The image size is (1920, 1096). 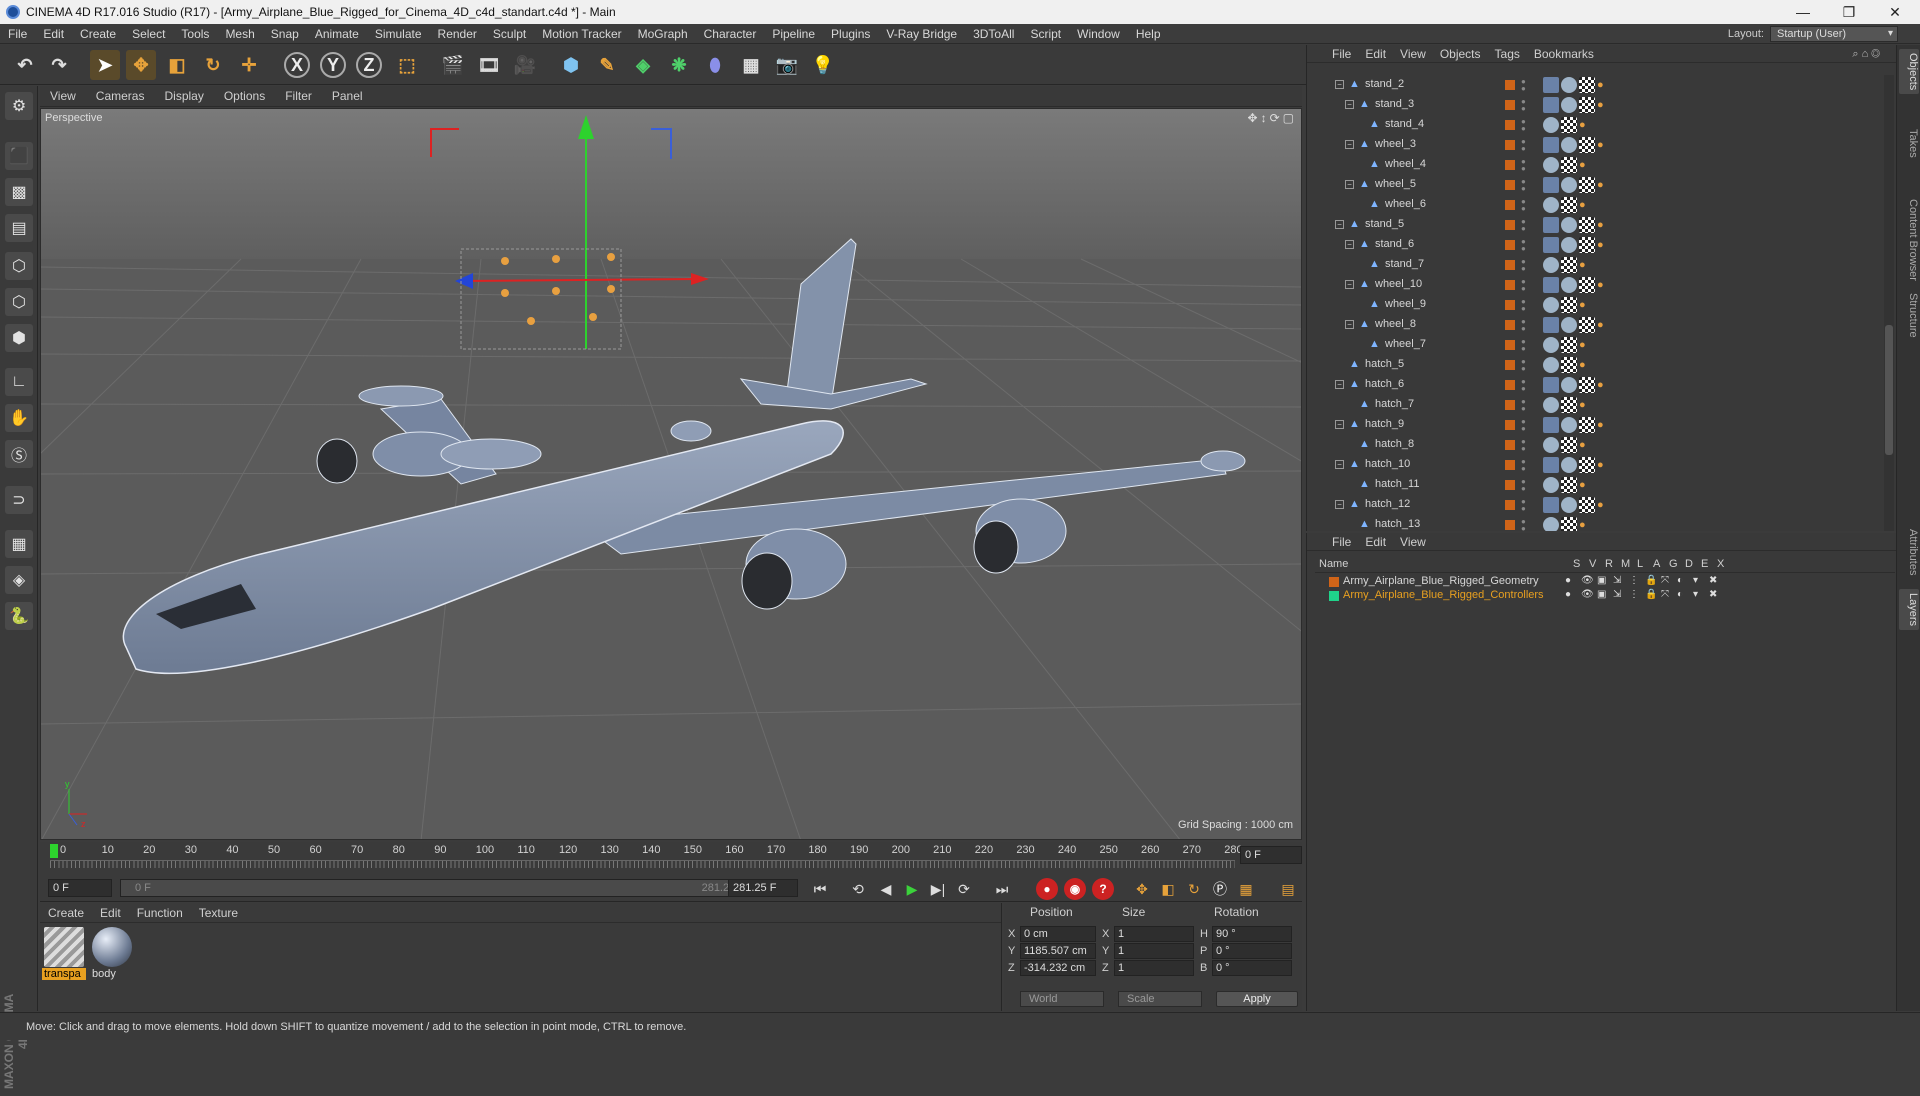 I want to click on key-position-icon: ✥, so click(x=1142, y=889).